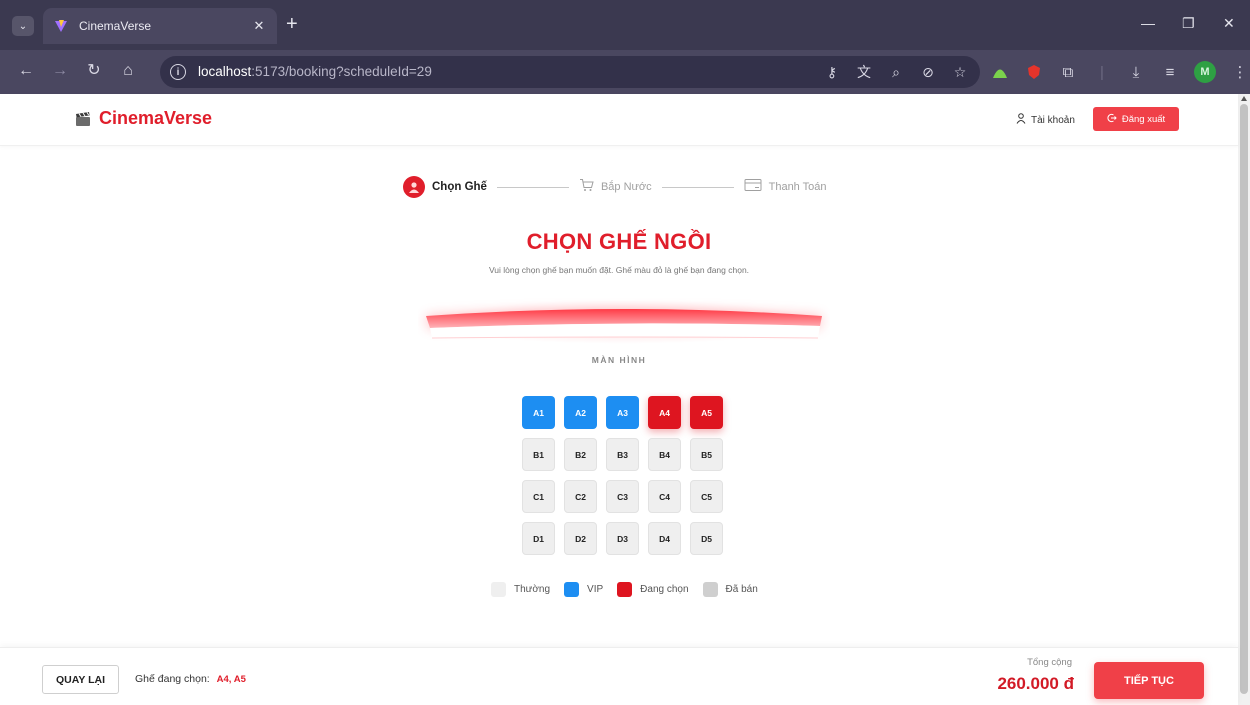 Image resolution: width=1250 pixels, height=705 pixels. I want to click on logout-icon, so click(1112, 119).